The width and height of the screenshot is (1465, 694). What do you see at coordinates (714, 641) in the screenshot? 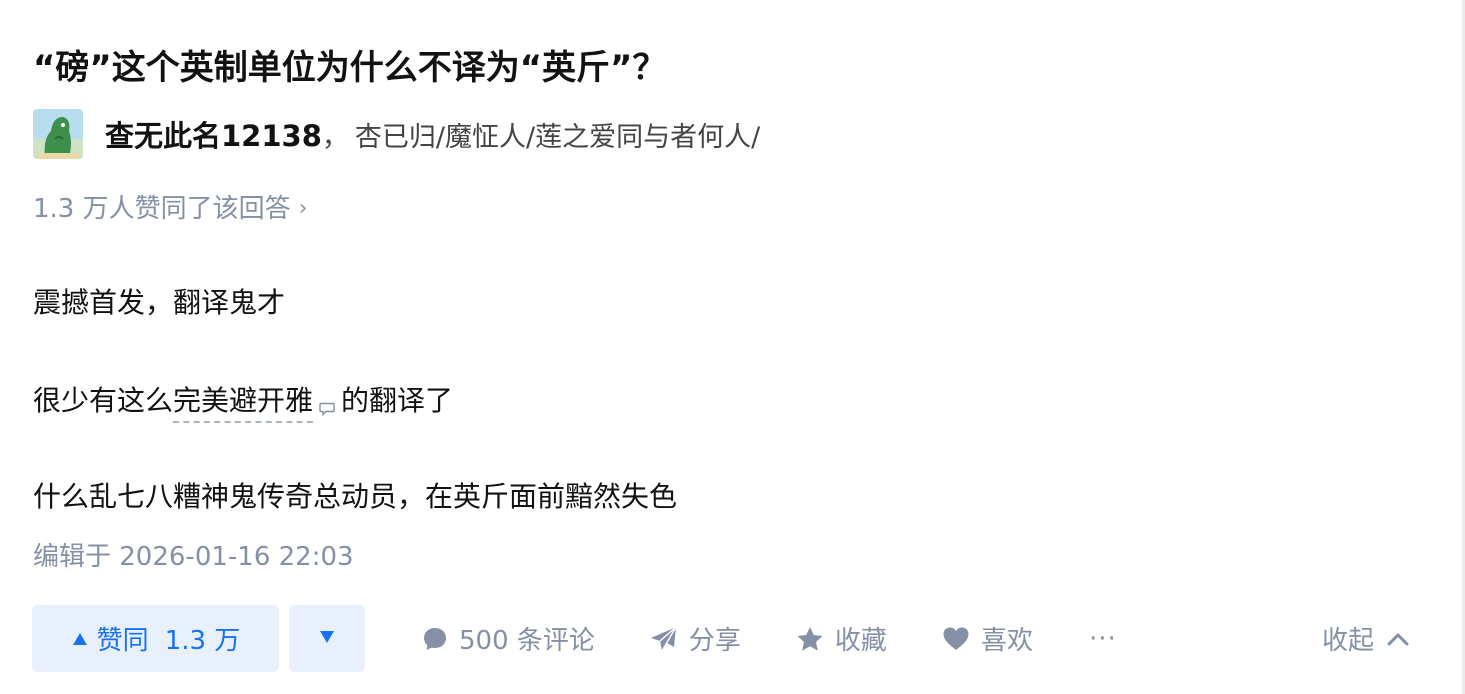
I see `share-label: 分享` at bounding box center [714, 641].